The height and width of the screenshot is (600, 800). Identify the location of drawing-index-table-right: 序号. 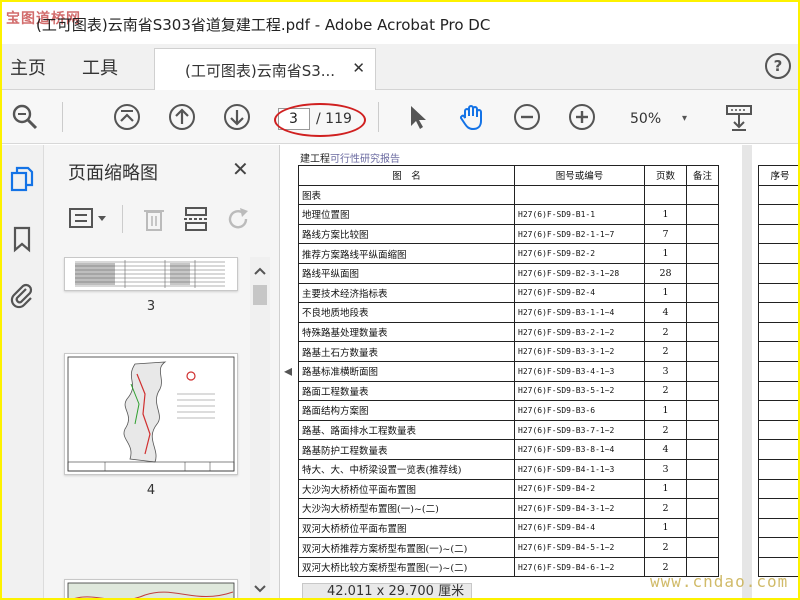
(778, 371).